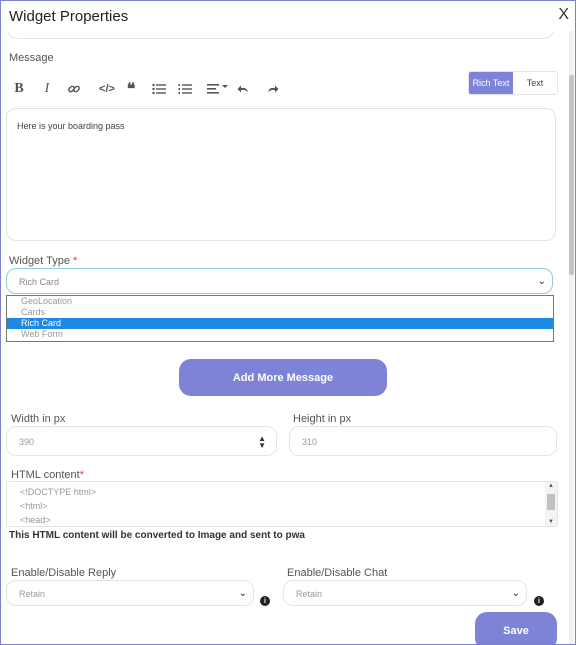 Image resolution: width=576 pixels, height=645 pixels. Describe the element at coordinates (405, 593) in the screenshot. I see `chat-select: Retain ⌄` at that location.